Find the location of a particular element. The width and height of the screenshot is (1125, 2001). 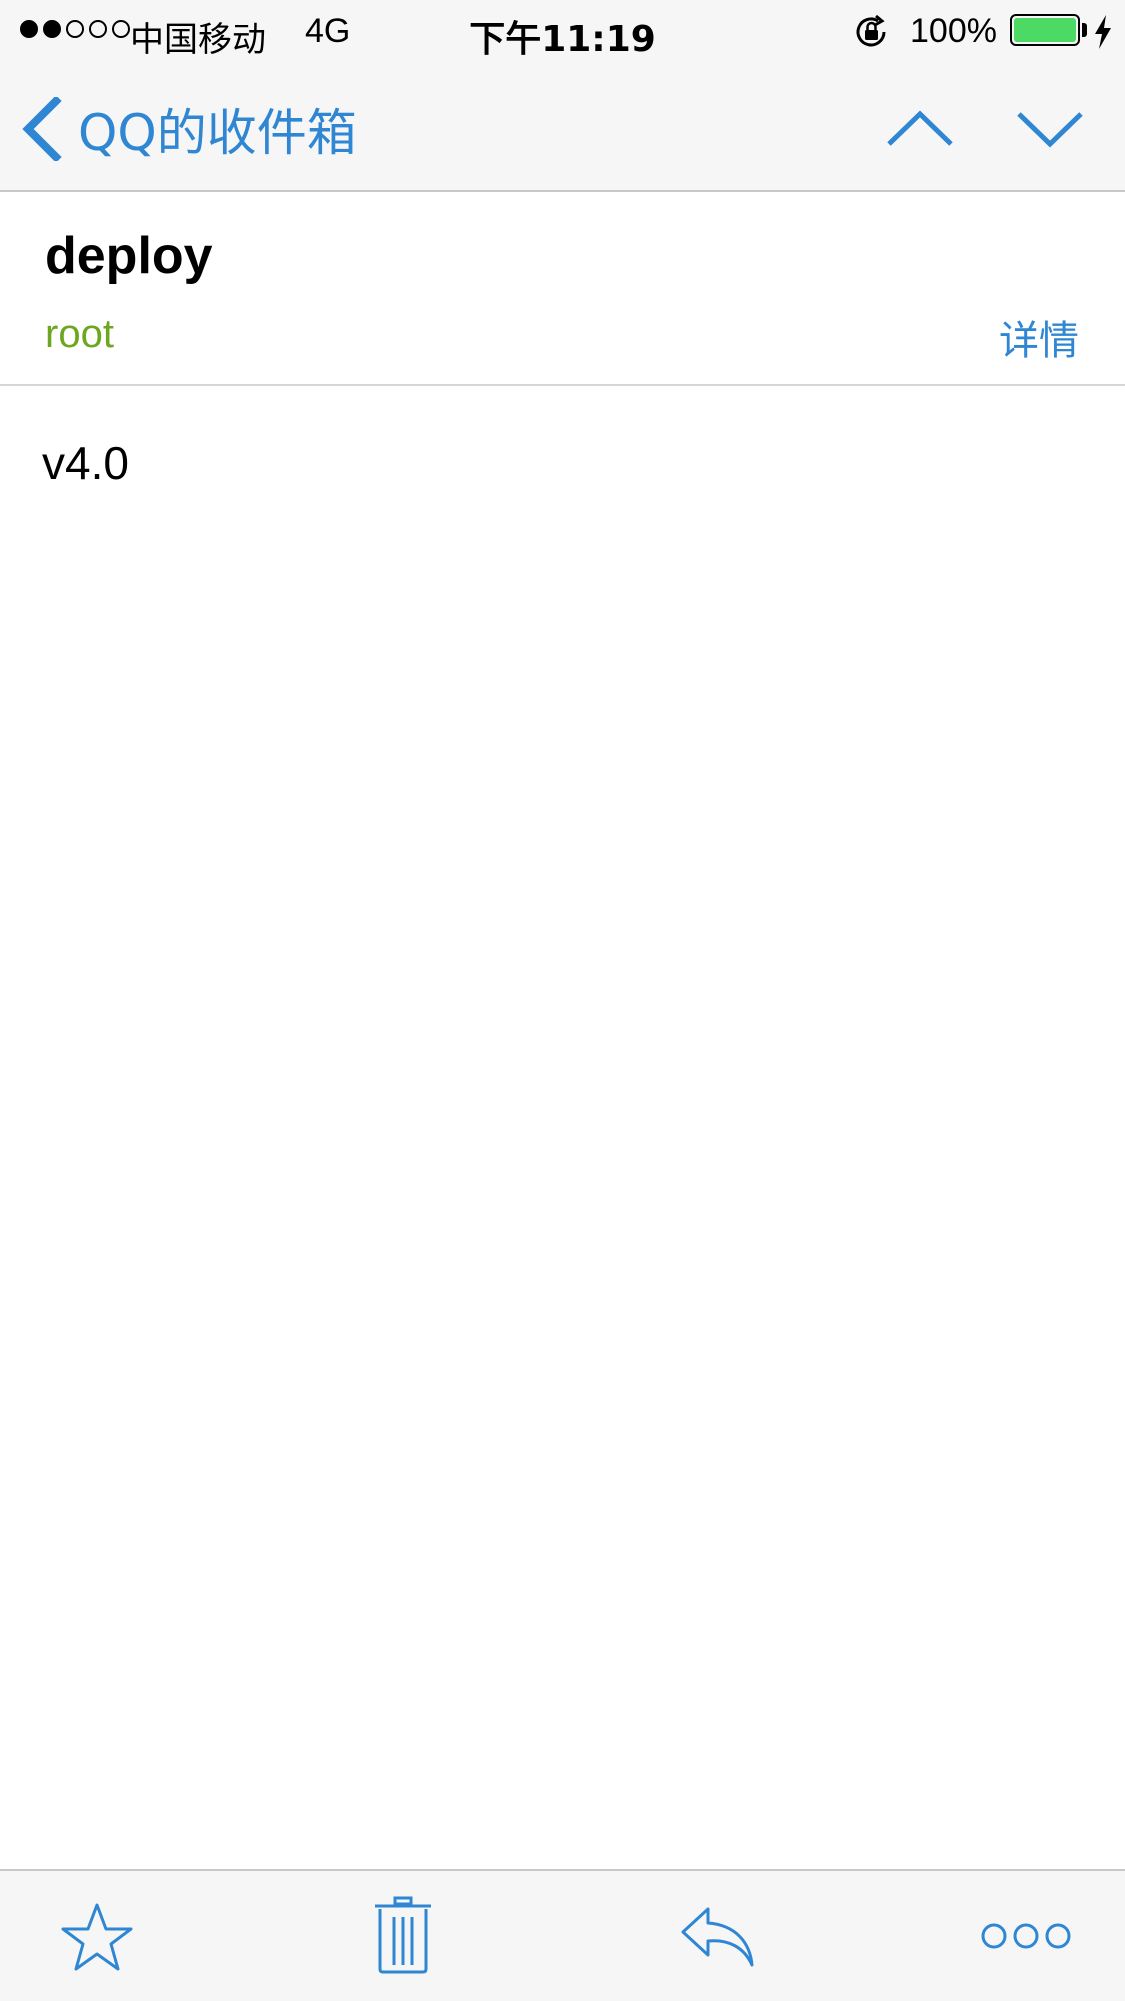

battery-level is located at coordinates (1045, 30).